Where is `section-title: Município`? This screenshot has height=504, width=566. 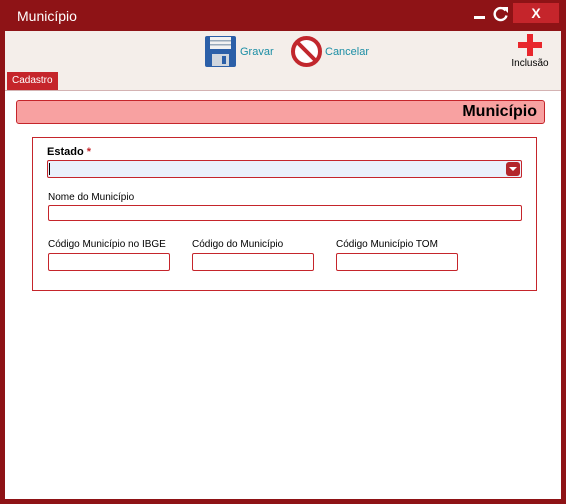
section-title: Município is located at coordinates (499, 111).